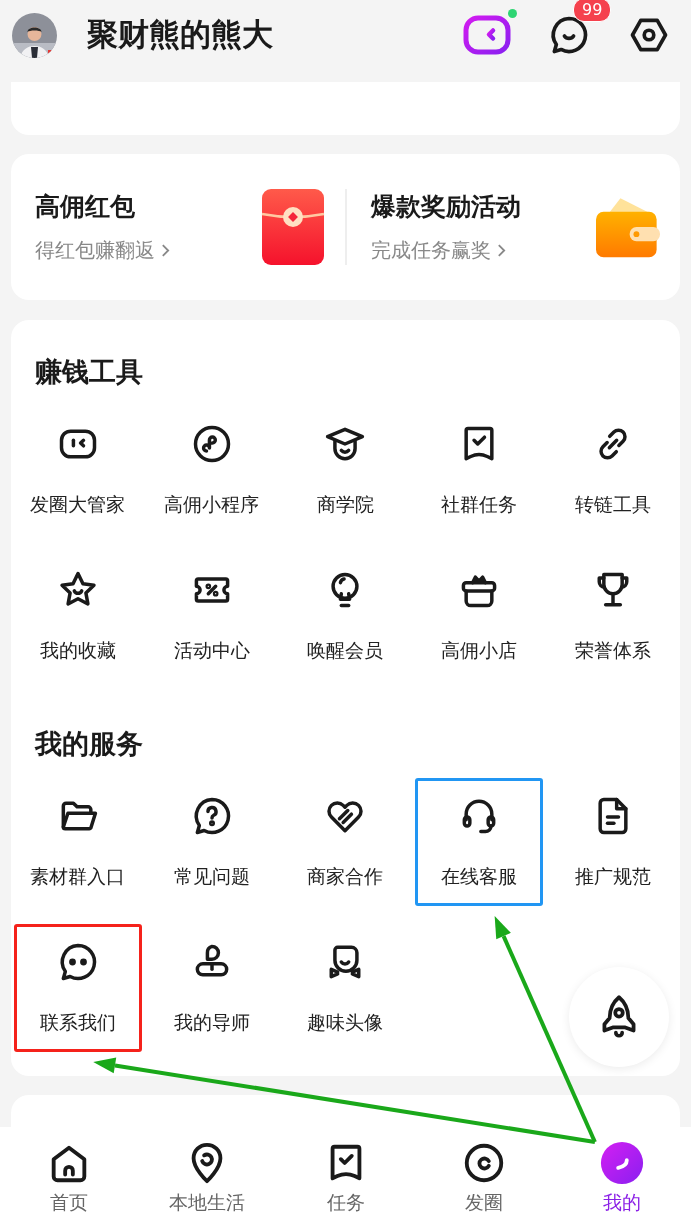 The height and width of the screenshot is (1219, 691). What do you see at coordinates (207, 1173) in the screenshot?
I see `tab: 本地生活` at bounding box center [207, 1173].